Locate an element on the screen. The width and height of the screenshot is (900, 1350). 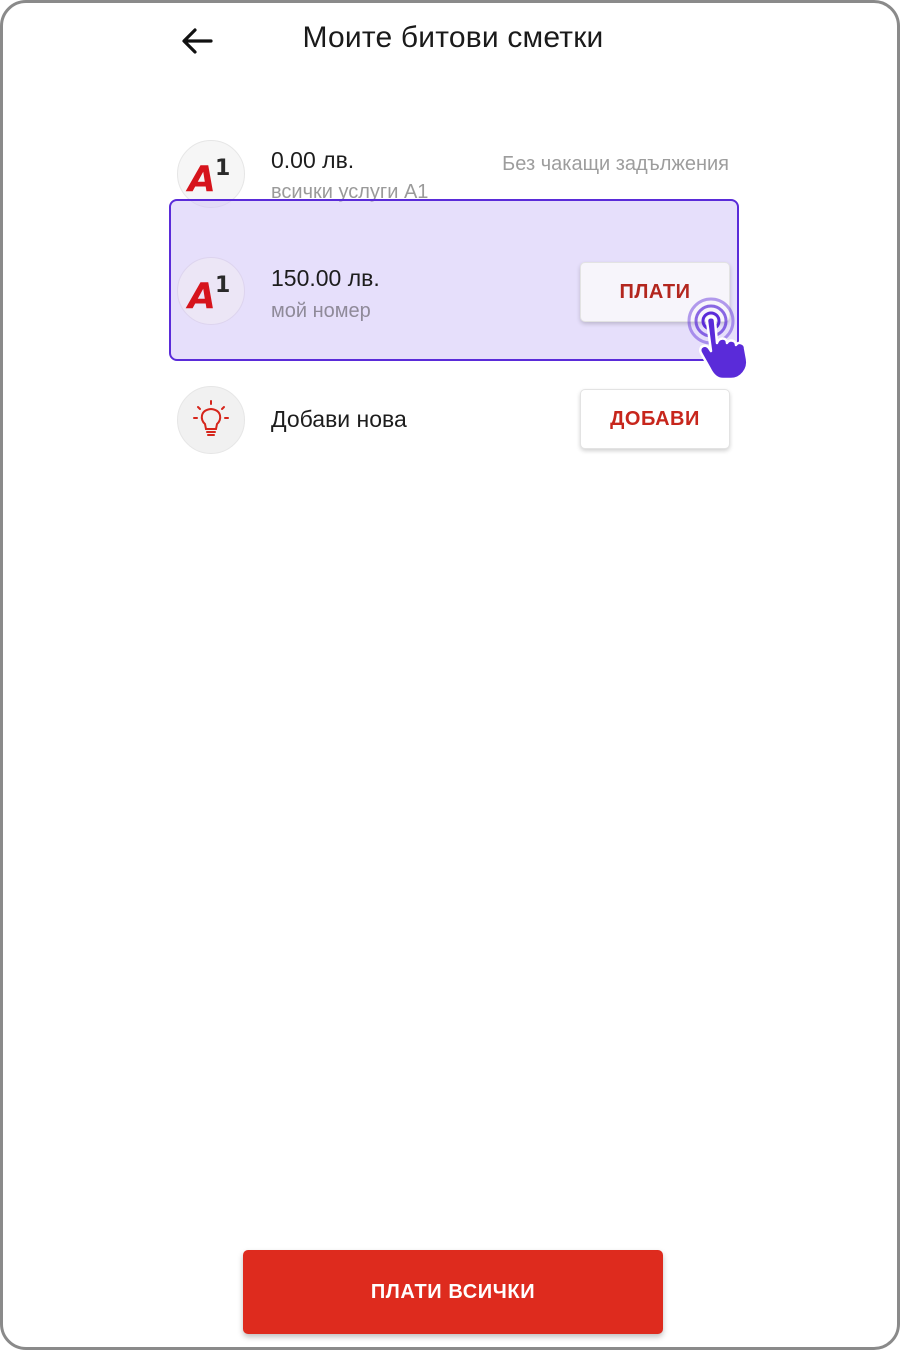
status-text: Без чакащи задължения is located at coordinates (615, 164).